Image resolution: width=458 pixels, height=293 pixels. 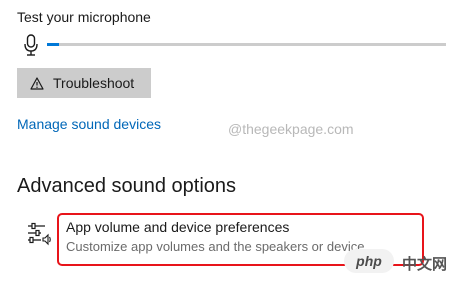 What do you see at coordinates (291, 129) in the screenshot?
I see `watermark-site: @thegeekpage.com` at bounding box center [291, 129].